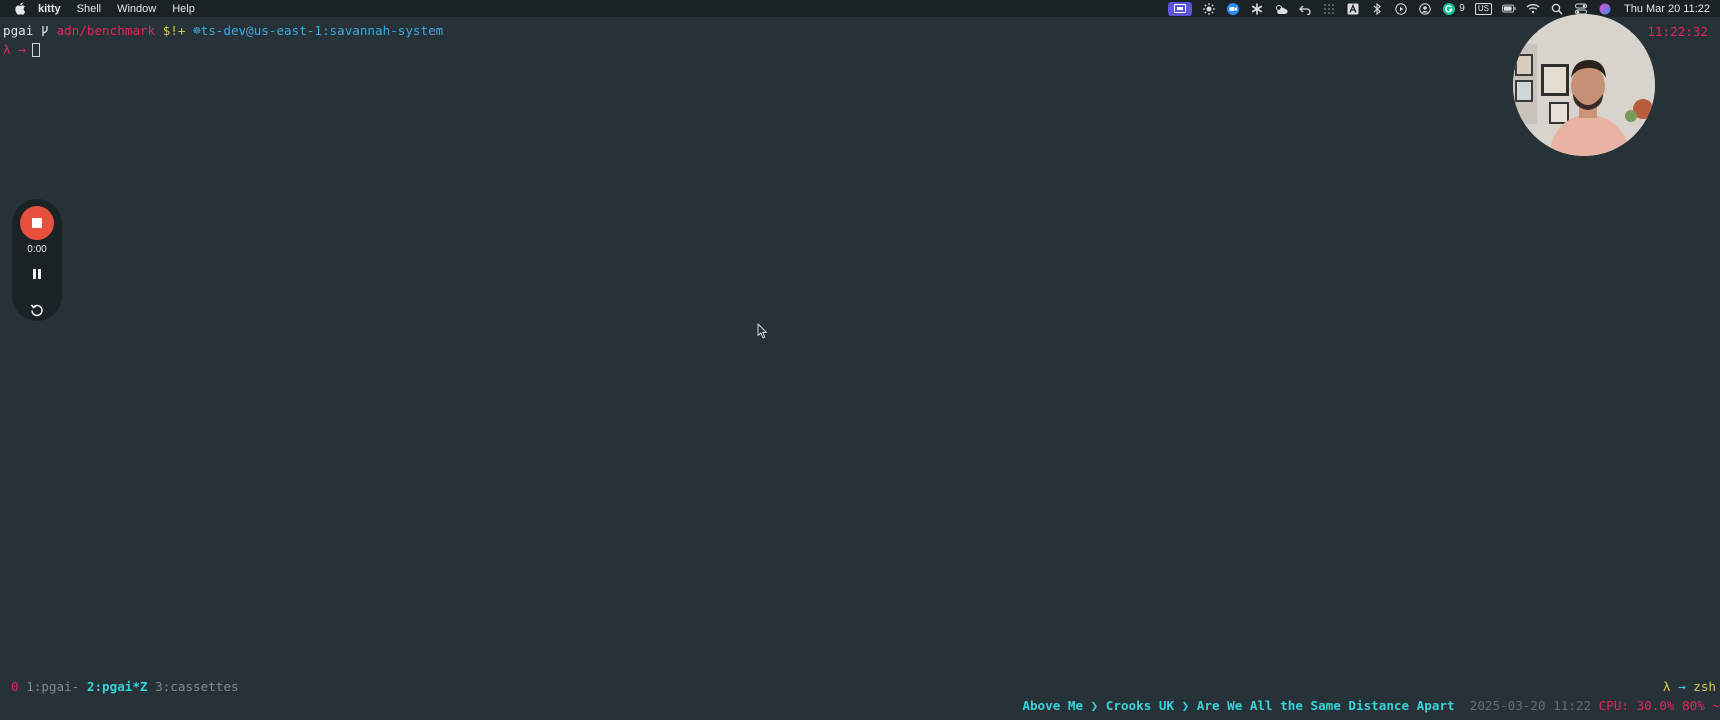 Image resolution: width=1720 pixels, height=720 pixels. I want to click on recording-timer: 0:00, so click(37, 249).